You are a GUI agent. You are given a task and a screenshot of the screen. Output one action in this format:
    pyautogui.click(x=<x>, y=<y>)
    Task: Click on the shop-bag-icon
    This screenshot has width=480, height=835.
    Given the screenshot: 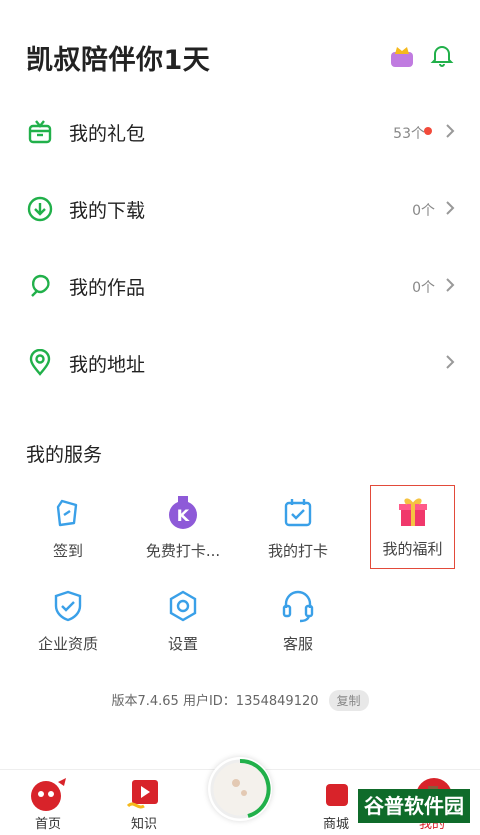 What is the action you would take?
    pyautogui.click(x=337, y=795)
    